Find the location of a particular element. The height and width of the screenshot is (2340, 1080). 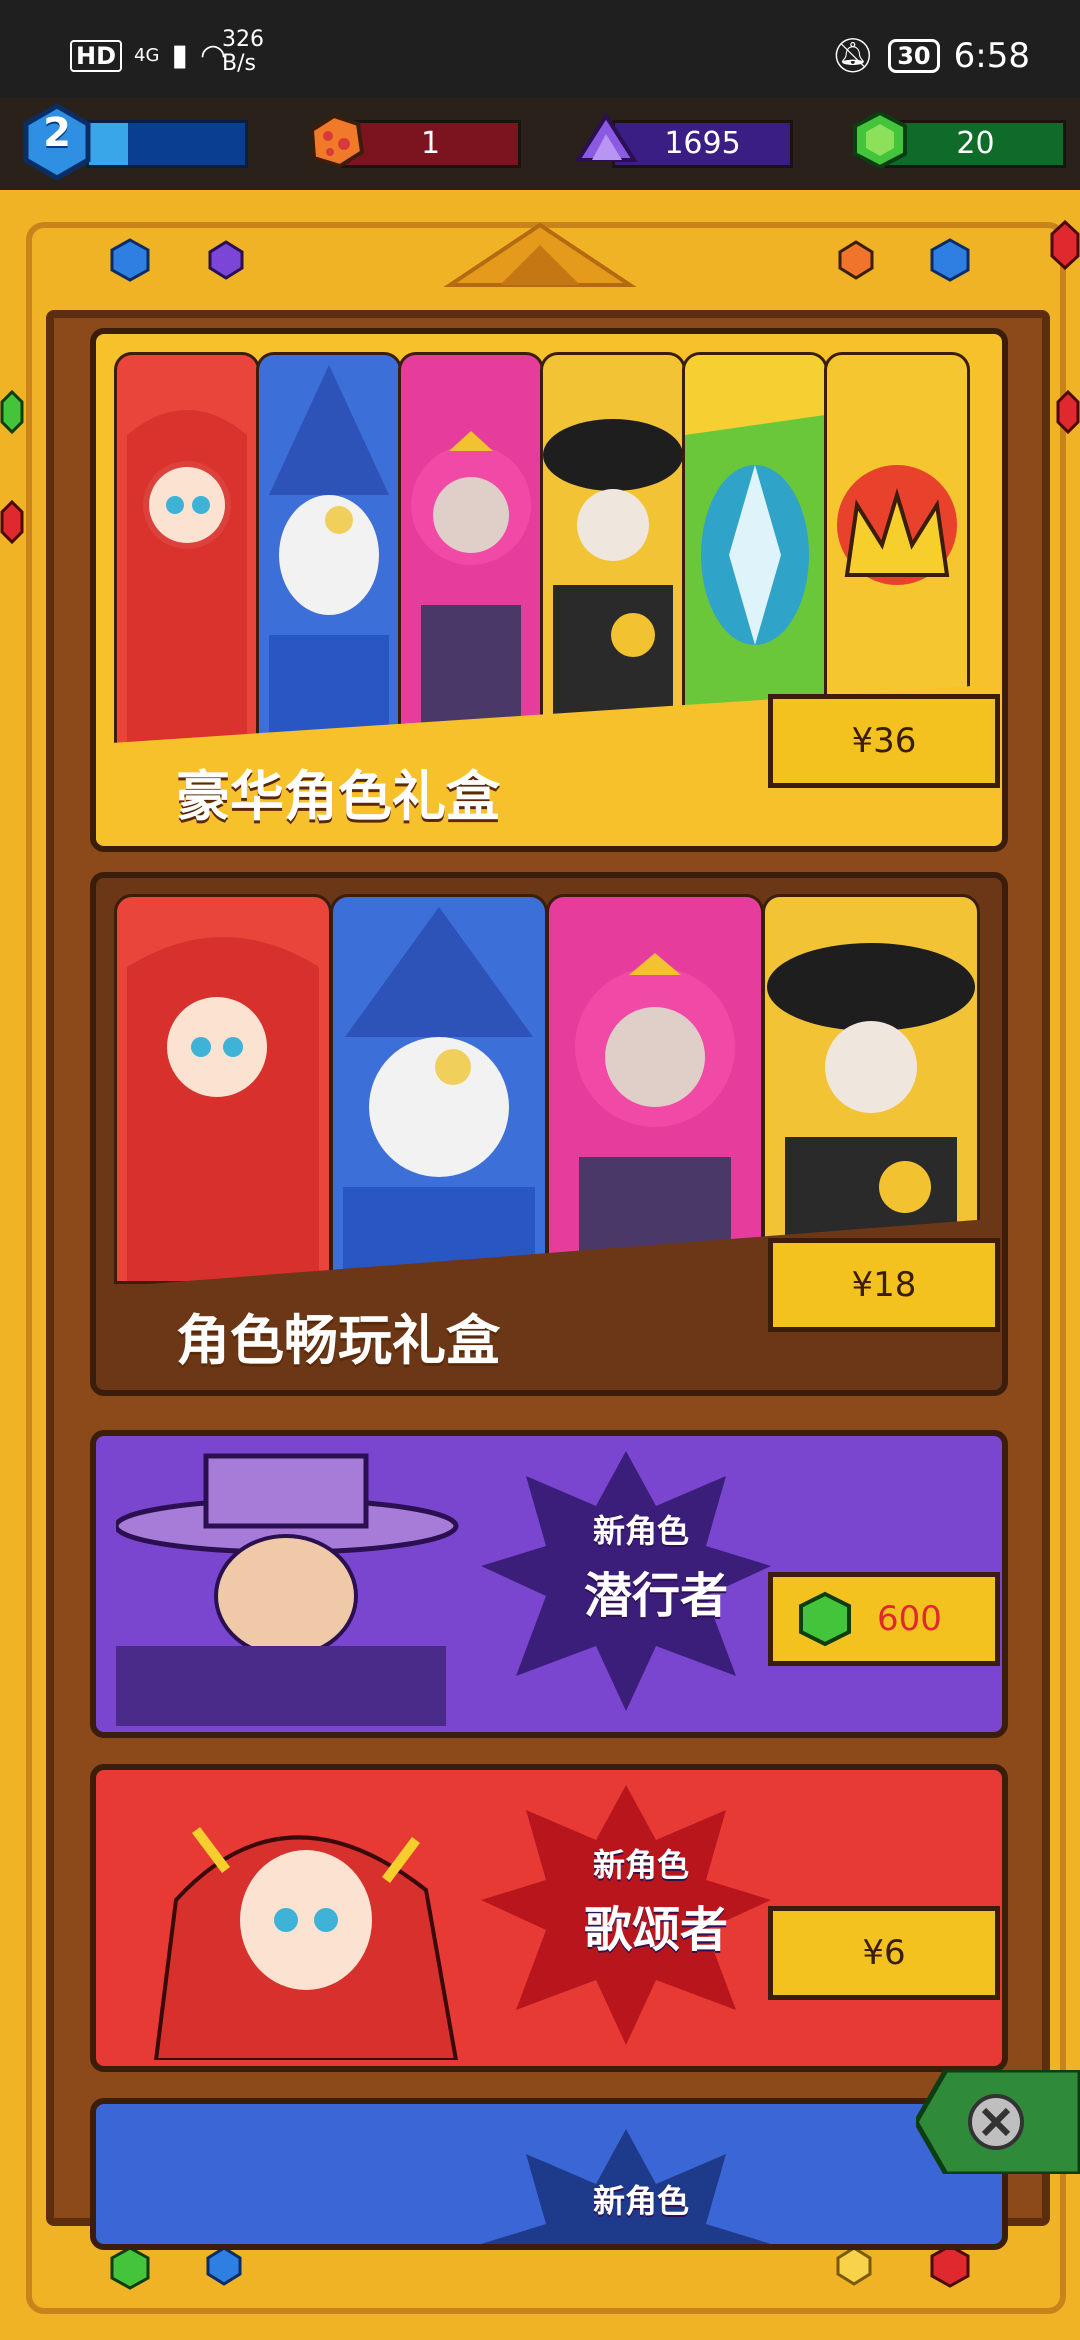

network-type: 4G is located at coordinates (147, 55).